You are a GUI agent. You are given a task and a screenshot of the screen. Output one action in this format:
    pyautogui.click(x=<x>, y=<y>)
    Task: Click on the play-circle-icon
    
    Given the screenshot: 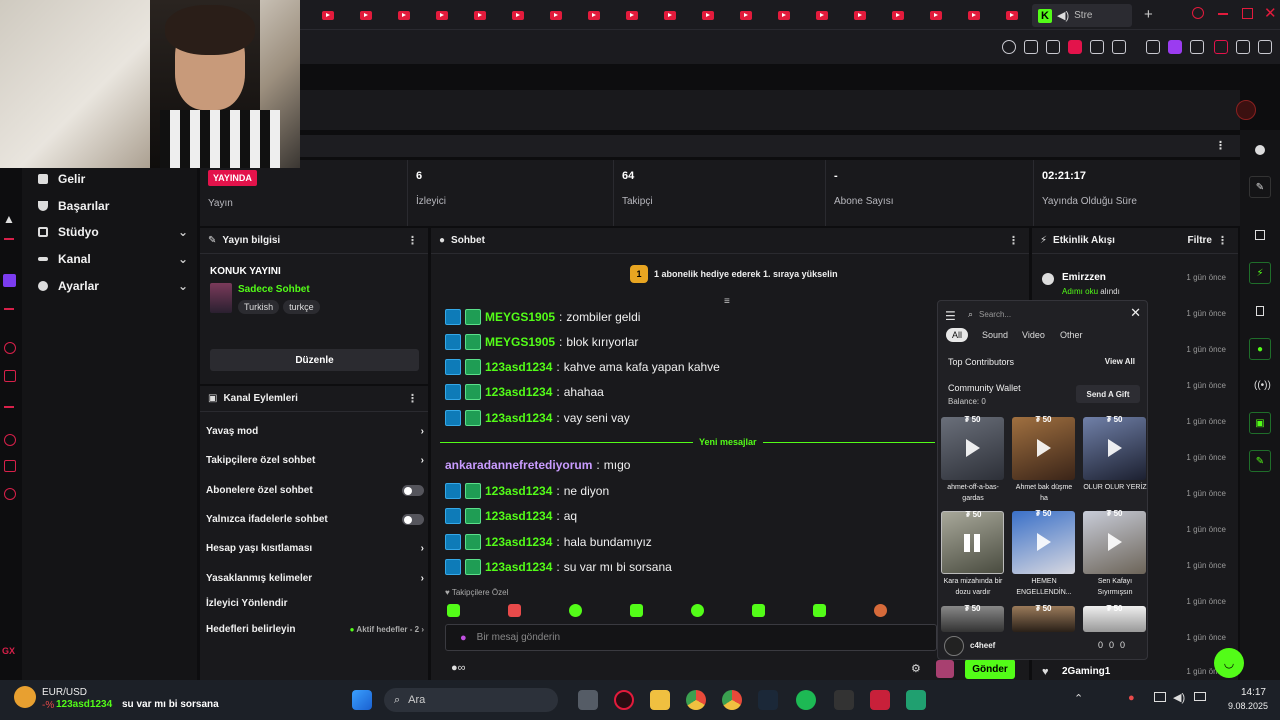 What is the action you would take?
    pyautogui.click(x=10, y=348)
    